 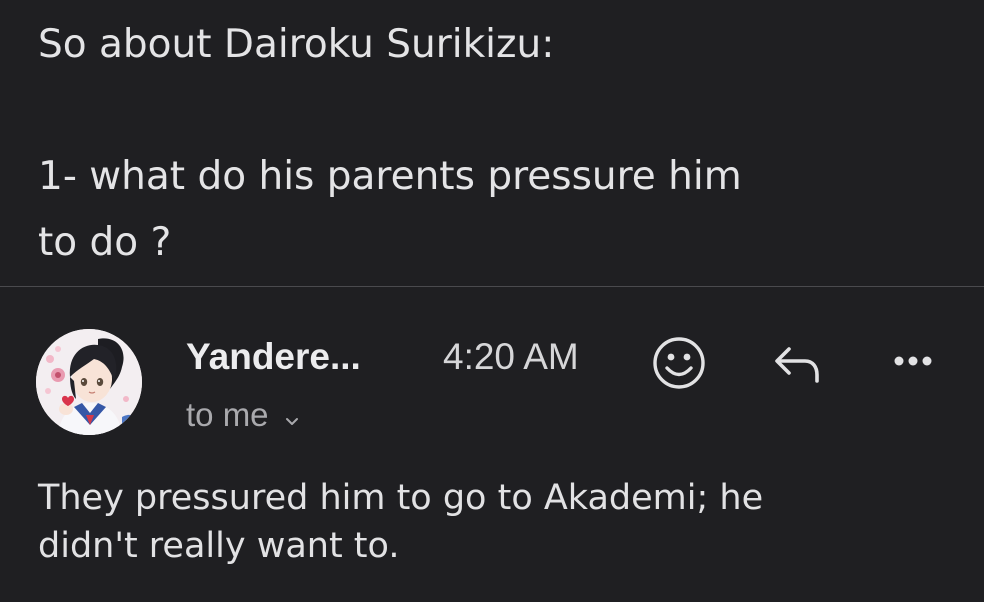 I want to click on more-options-button, so click(x=913, y=363).